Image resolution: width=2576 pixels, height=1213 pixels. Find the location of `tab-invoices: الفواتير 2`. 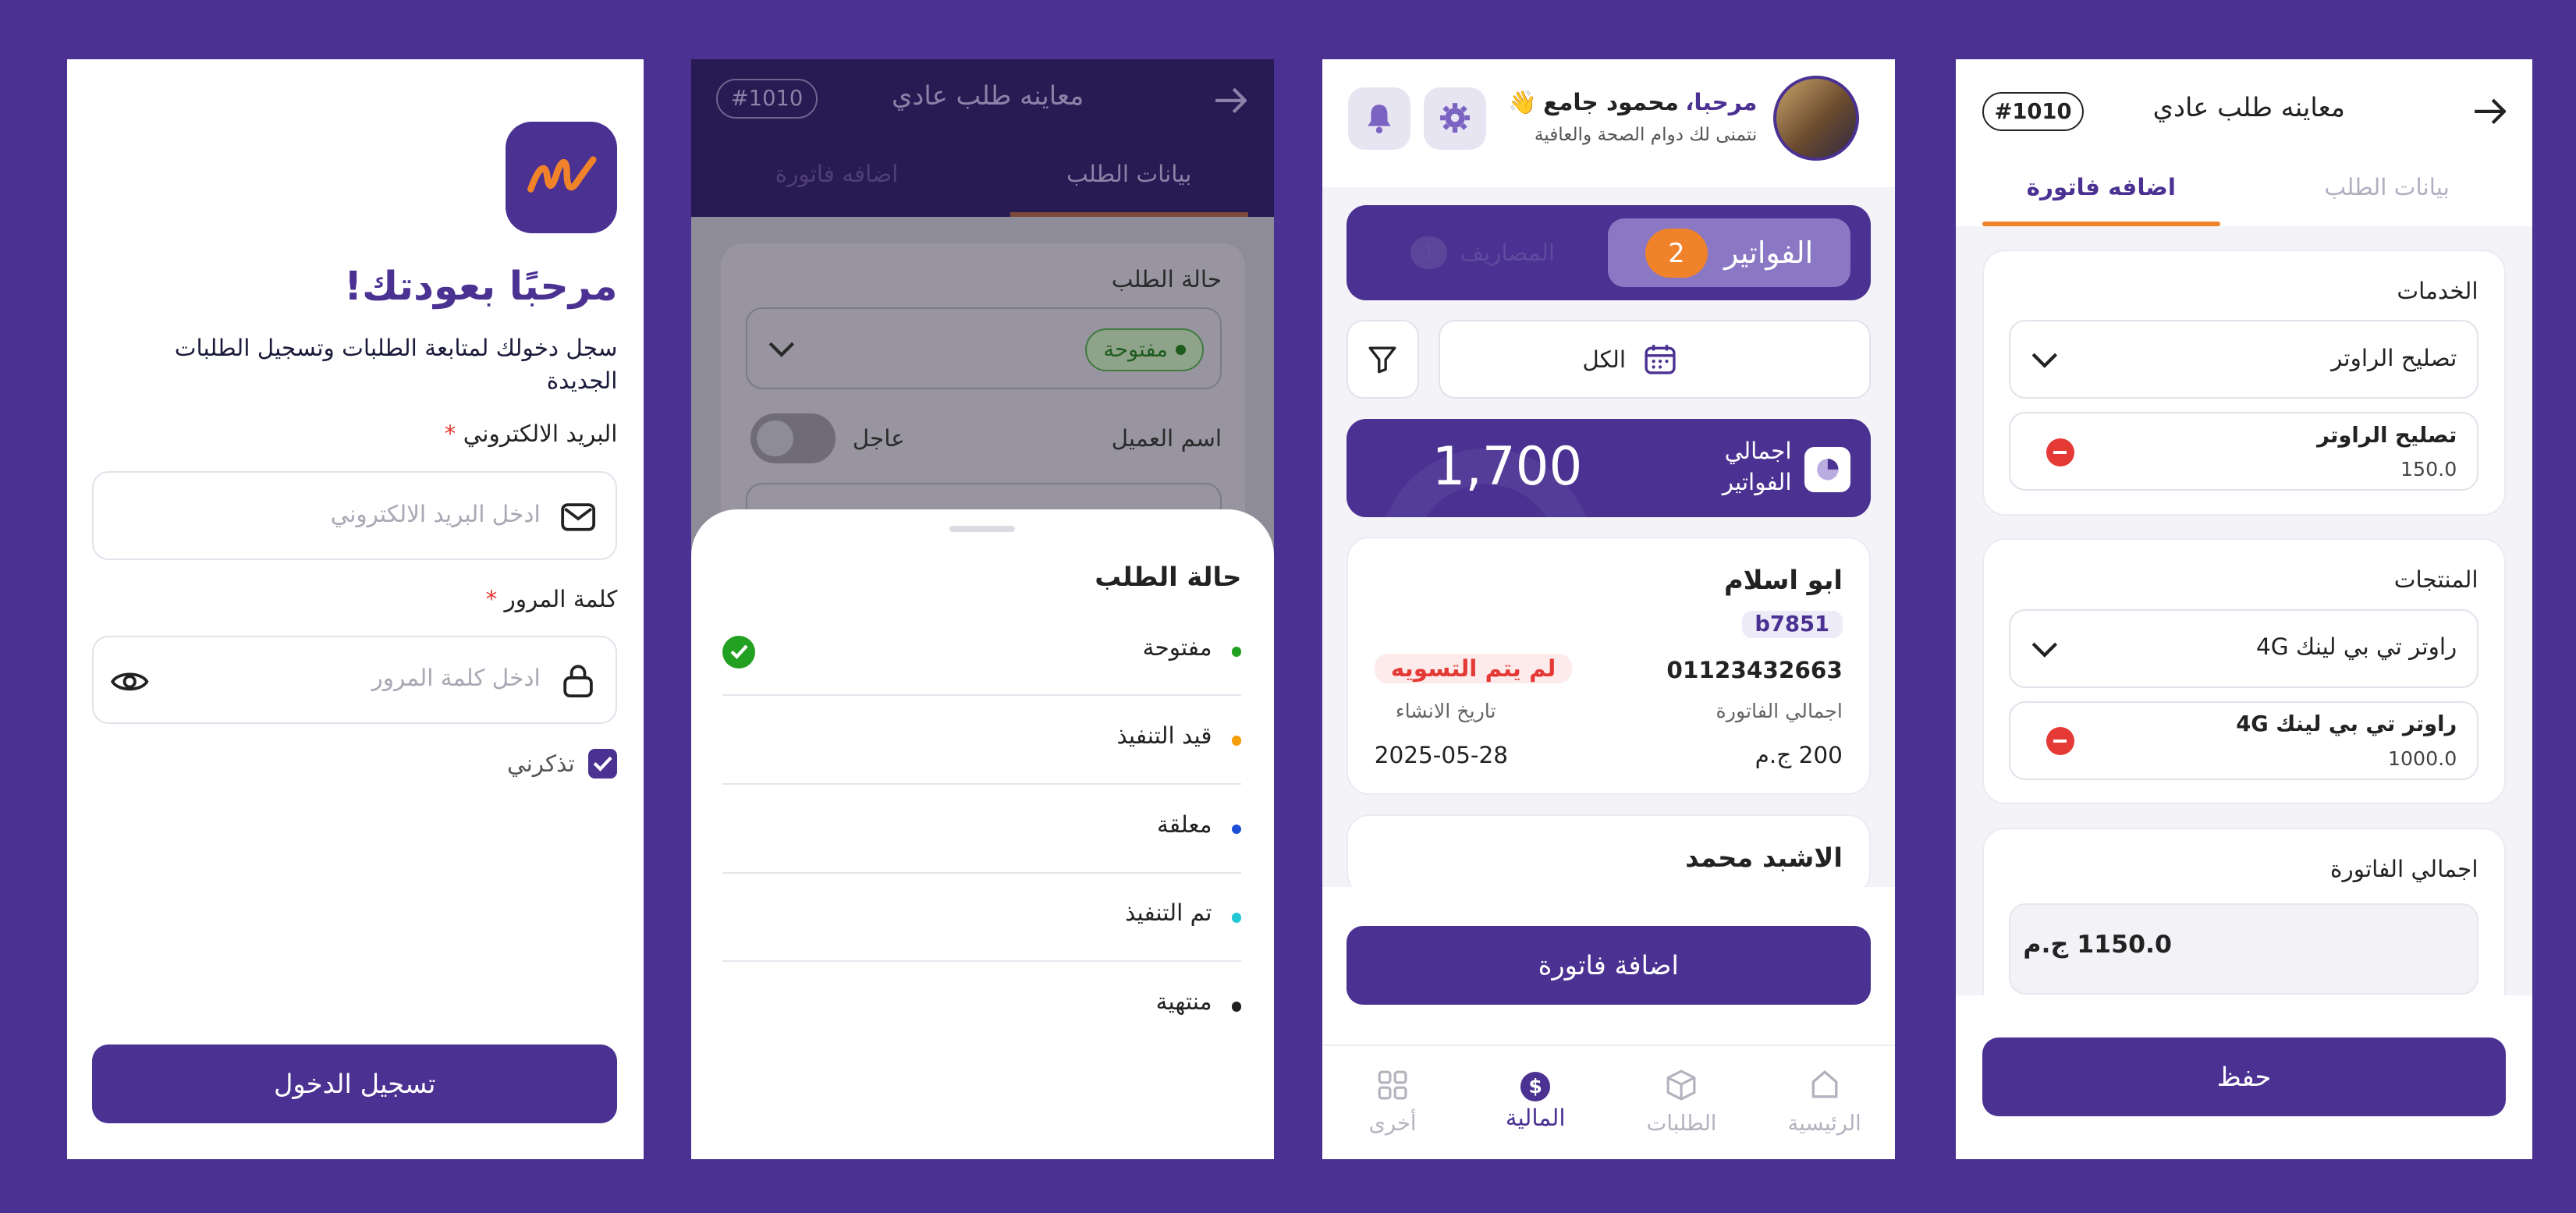

tab-invoices: الفواتير 2 is located at coordinates (1729, 253).